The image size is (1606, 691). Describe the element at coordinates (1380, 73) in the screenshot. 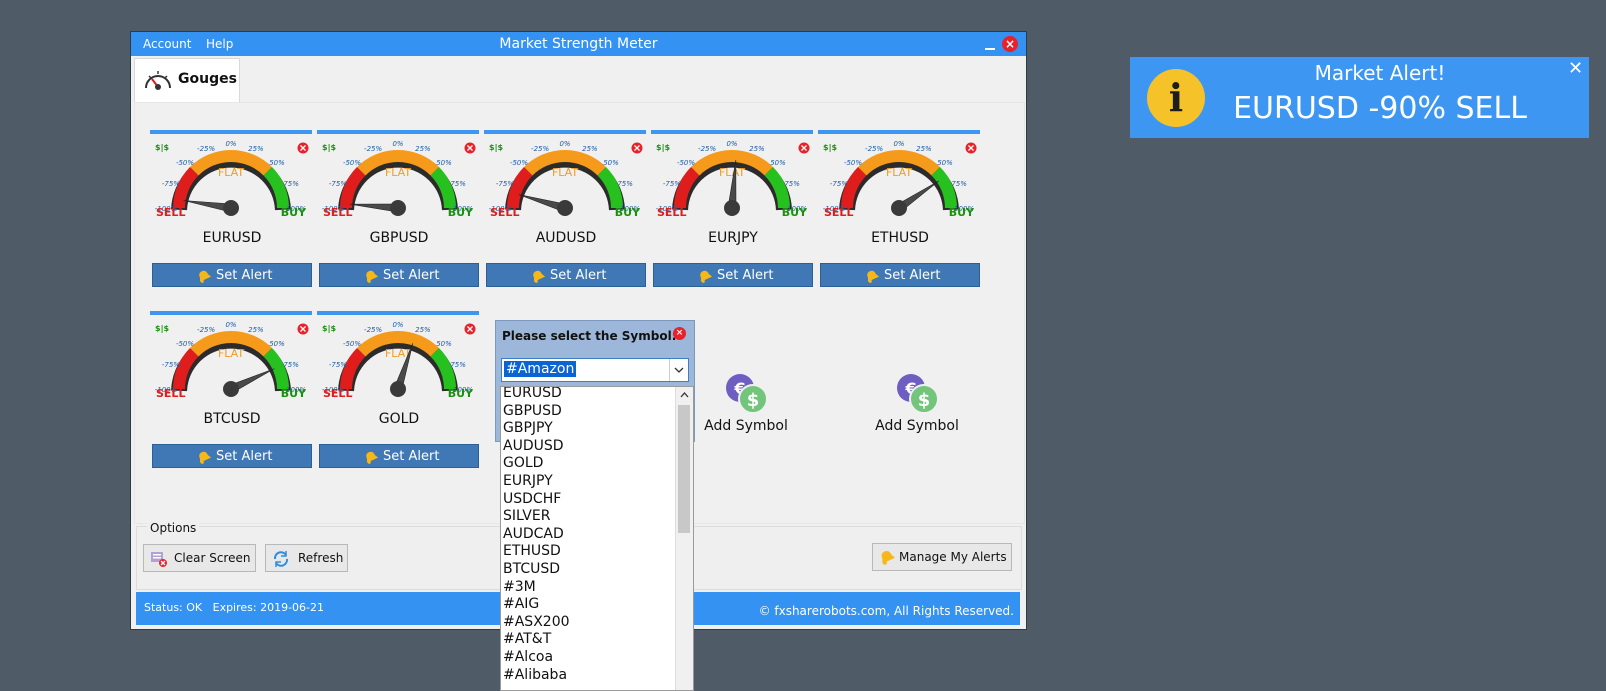

I see `toast-title: Market Alert!` at that location.